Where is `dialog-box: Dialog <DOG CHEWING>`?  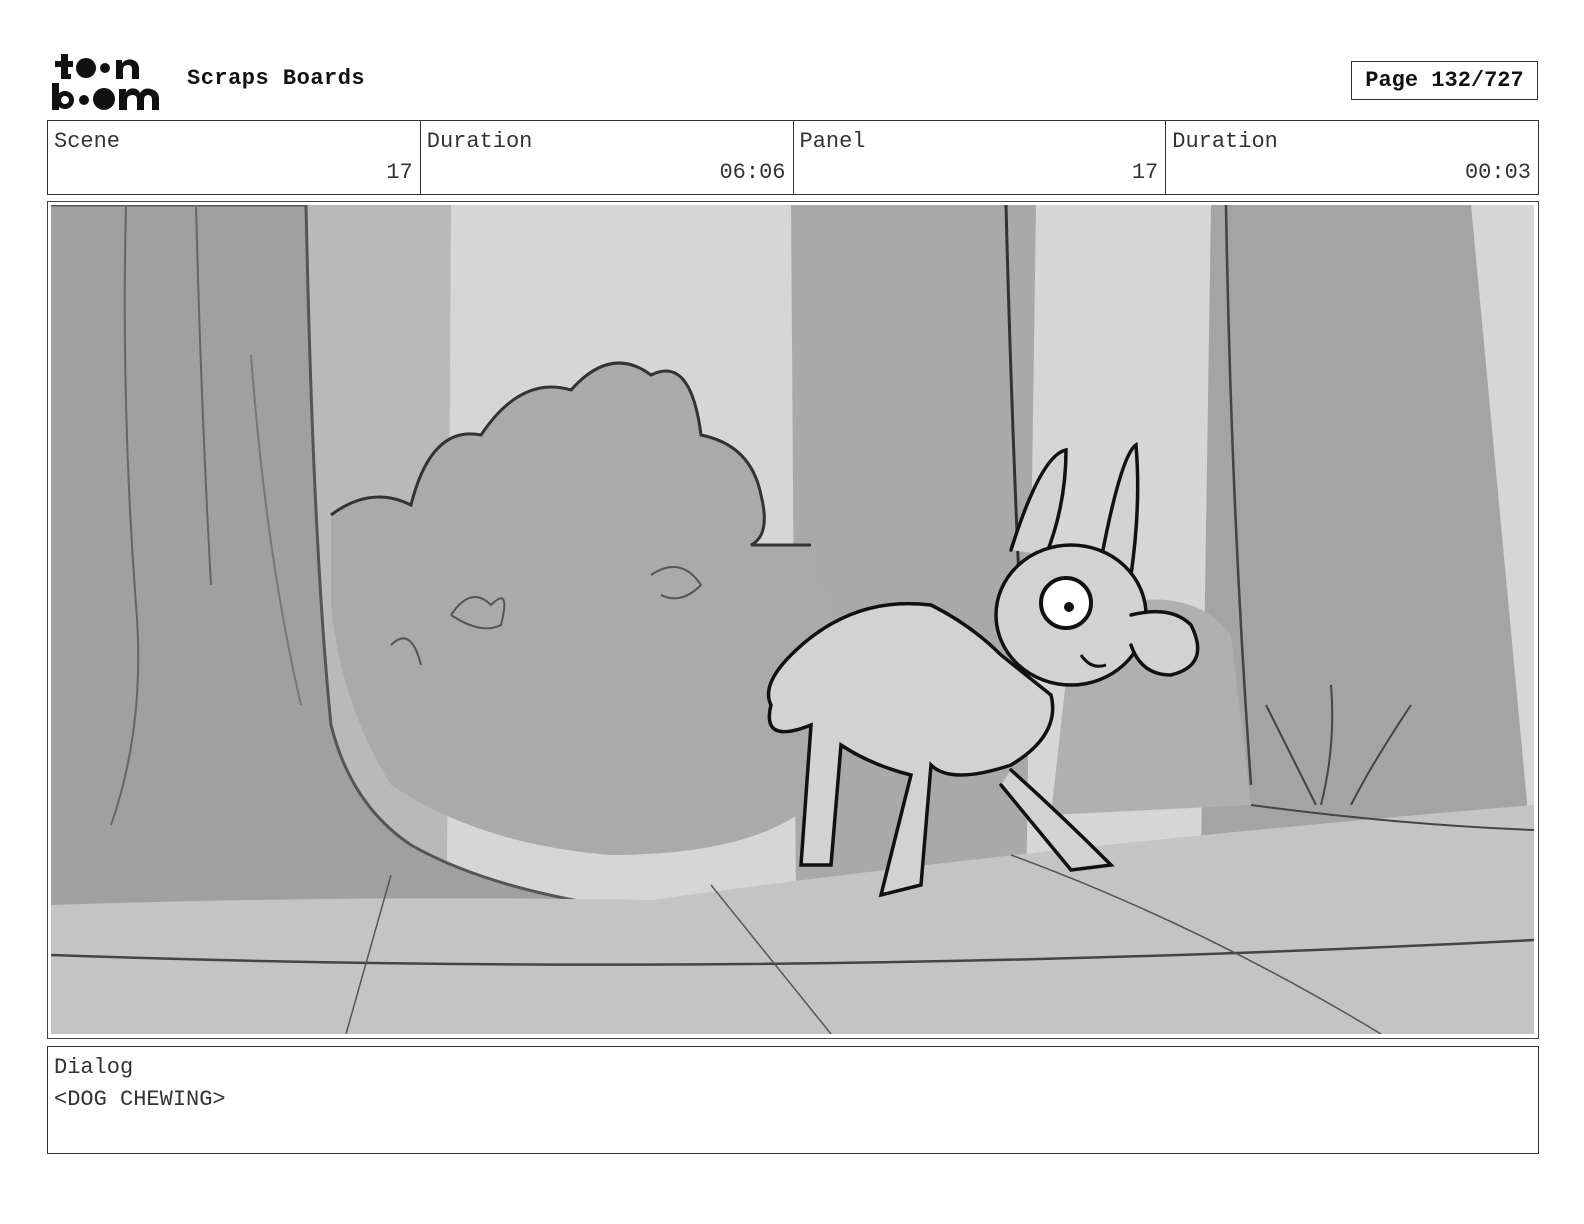
dialog-box: Dialog <DOG CHEWING> is located at coordinates (793, 1100).